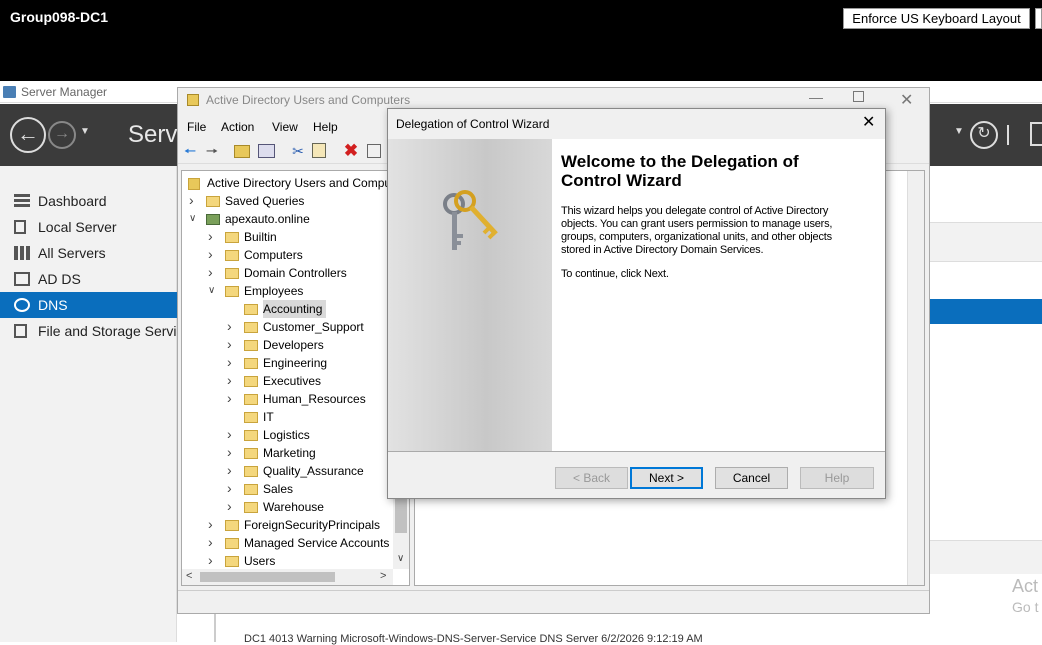 The width and height of the screenshot is (1042, 645). I want to click on refresh-dropdown-icon: ▼, so click(959, 131).